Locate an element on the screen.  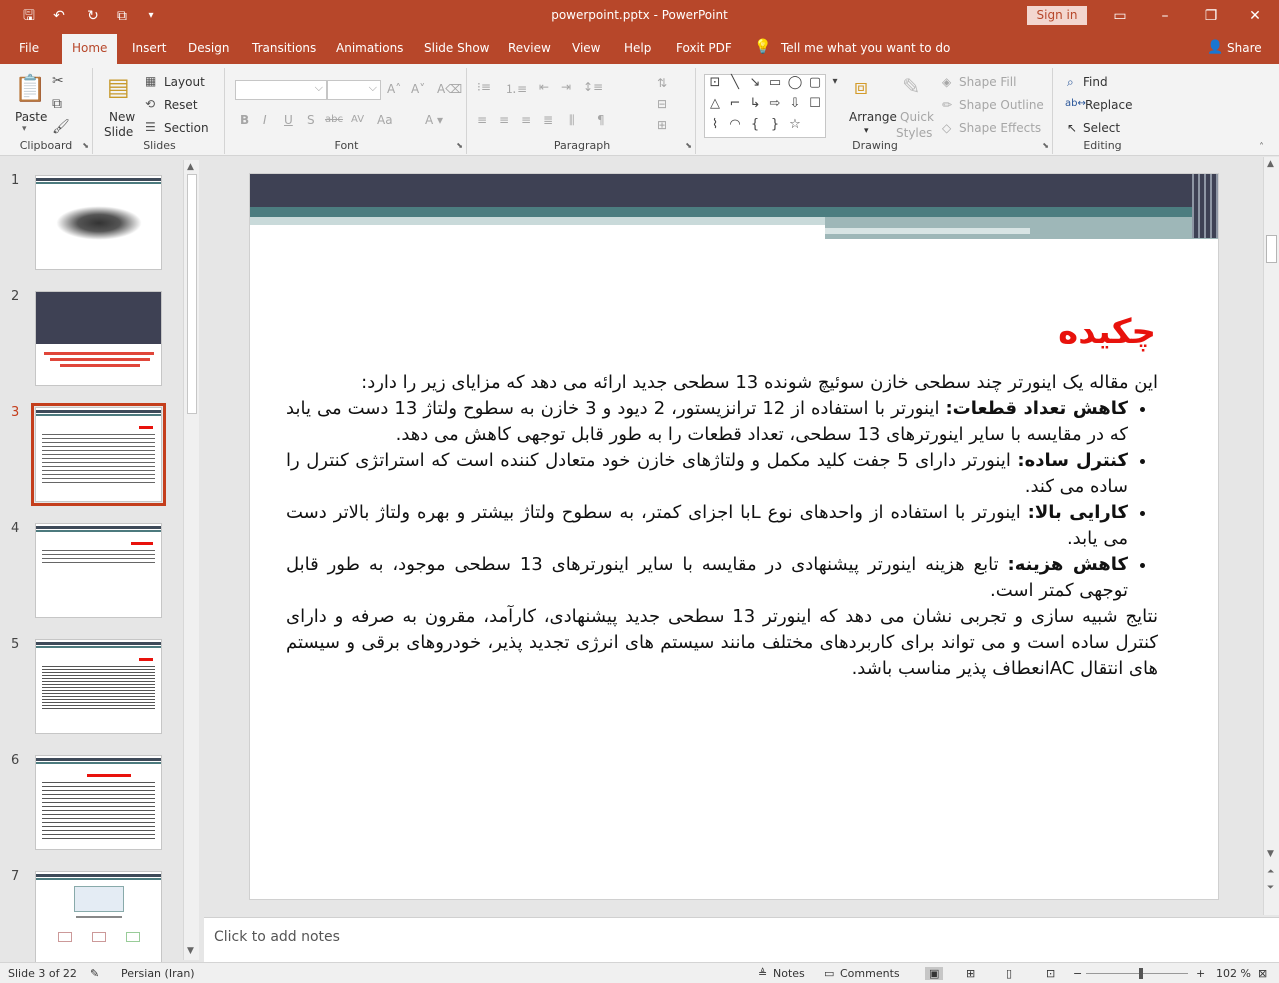
slide-scrollbar: ▲ ▼ ⏶ ⏷ is located at coordinates (1271, 536).